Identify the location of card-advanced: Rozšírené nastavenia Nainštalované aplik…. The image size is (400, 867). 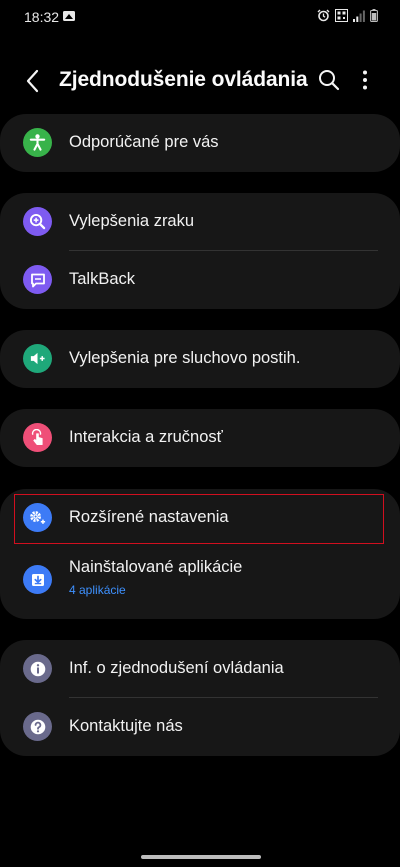
(200, 554).